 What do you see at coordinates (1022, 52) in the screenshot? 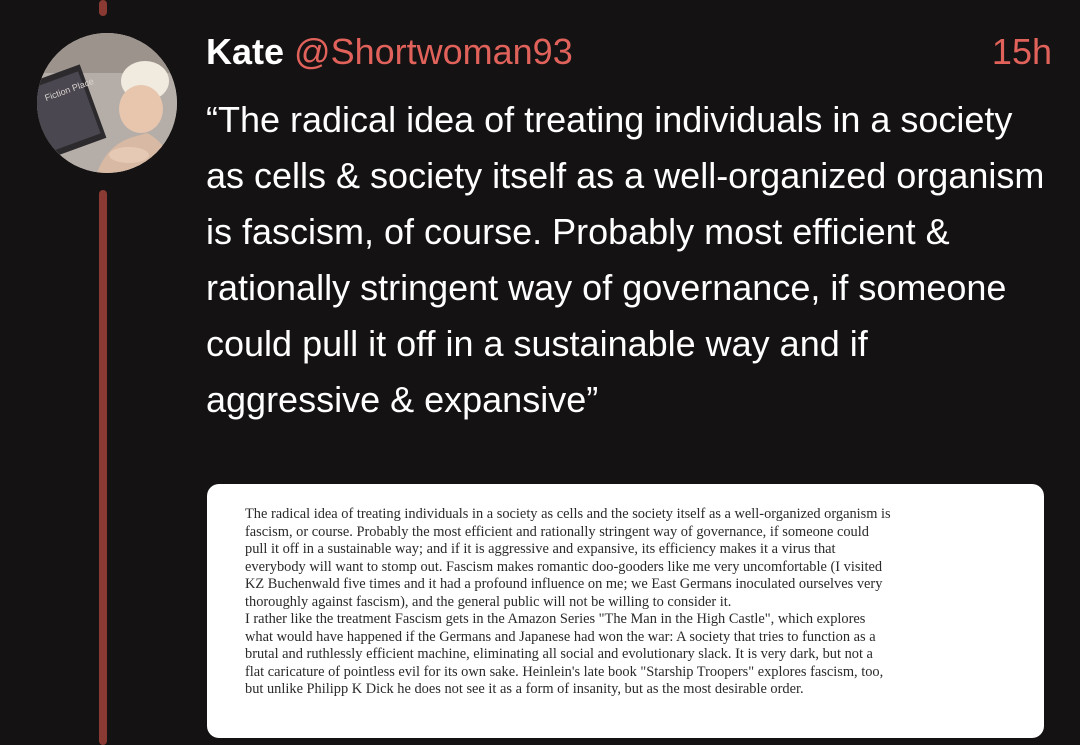
I see `timestamp: 15h` at bounding box center [1022, 52].